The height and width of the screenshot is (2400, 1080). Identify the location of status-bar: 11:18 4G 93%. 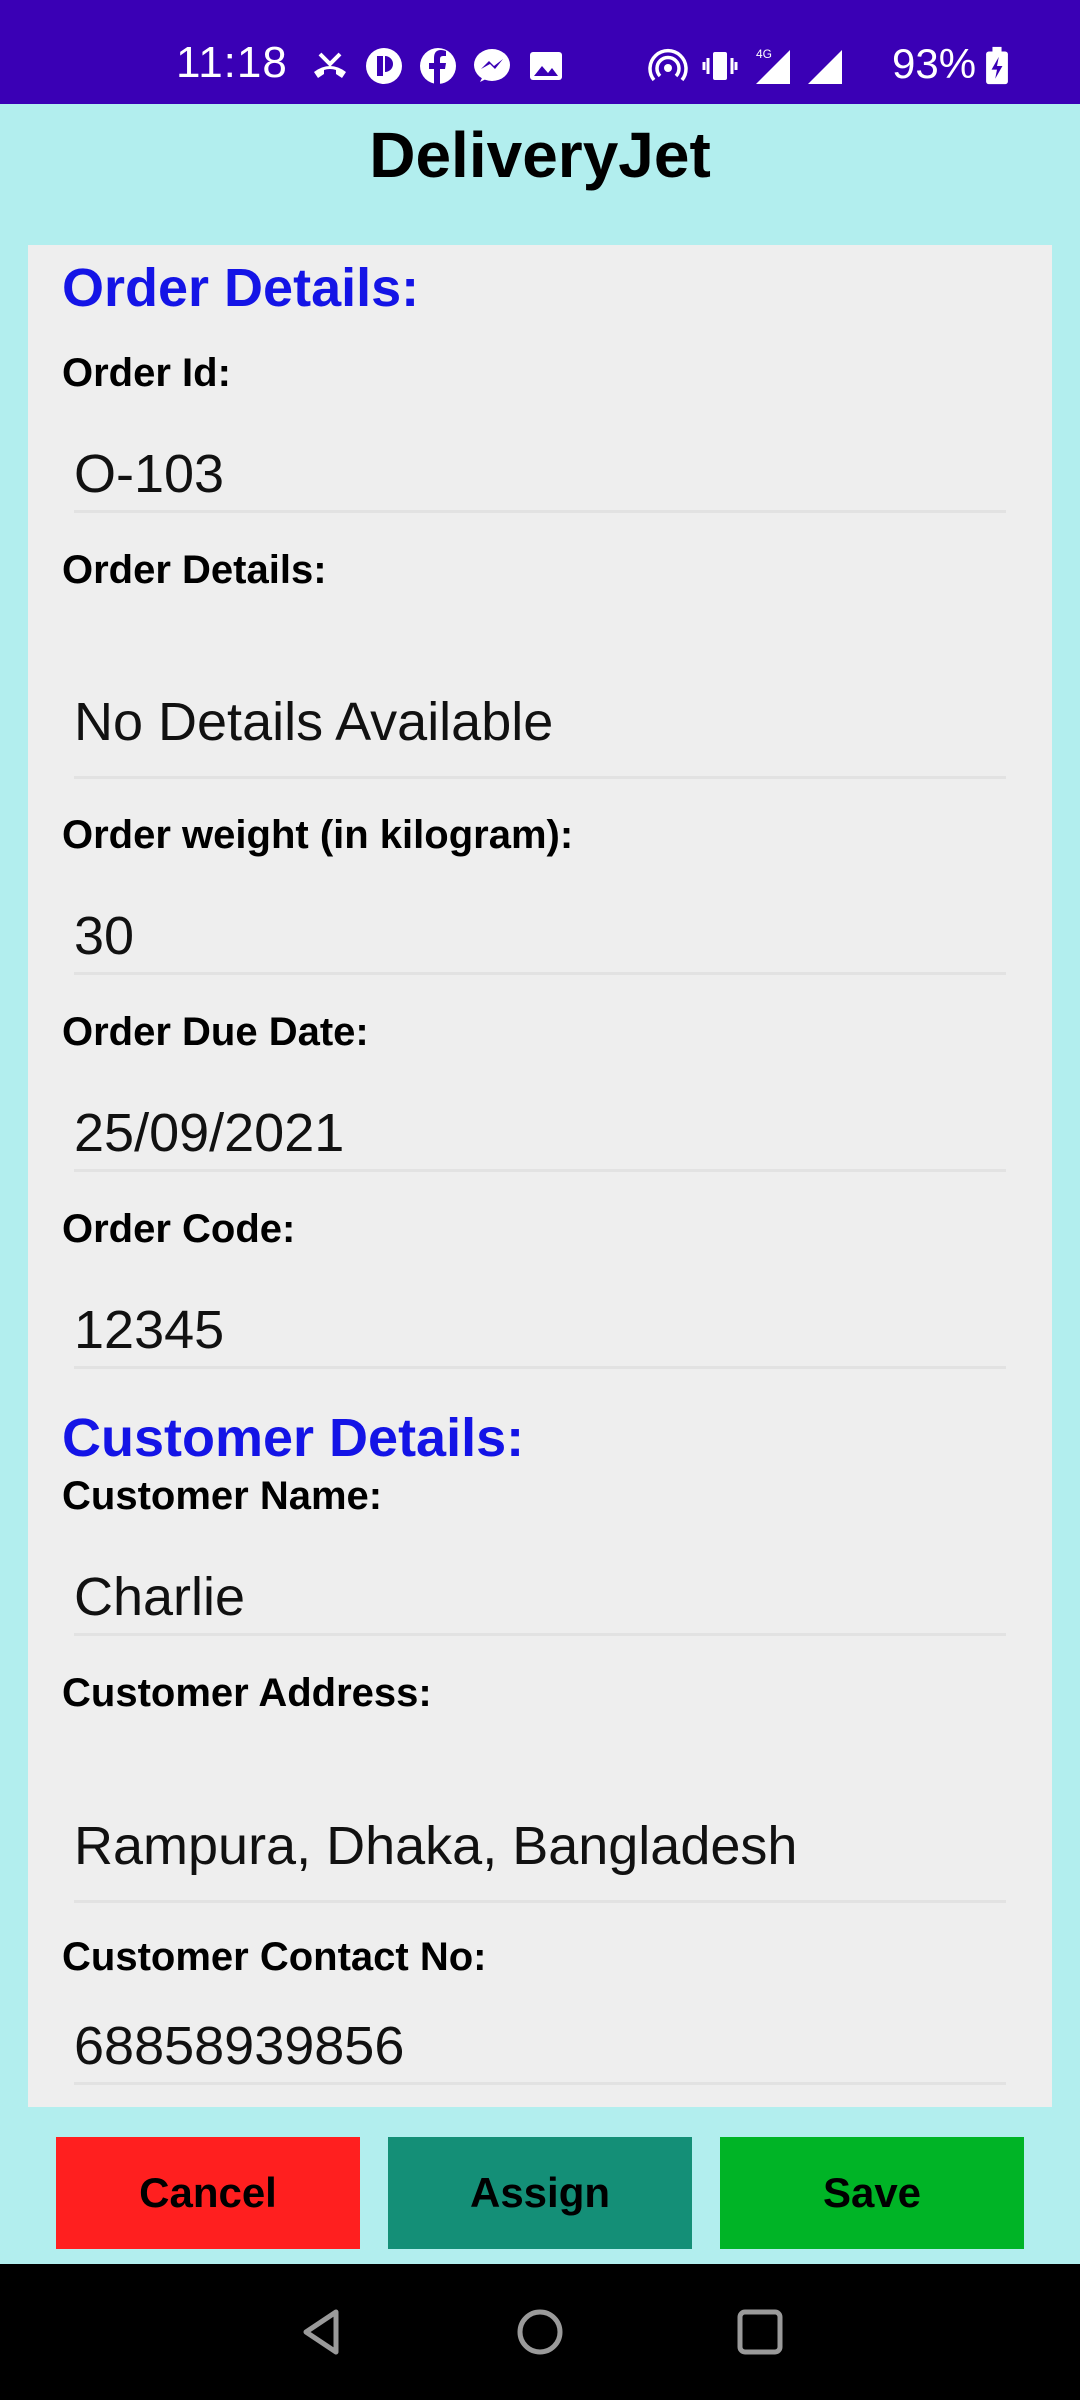
(540, 52).